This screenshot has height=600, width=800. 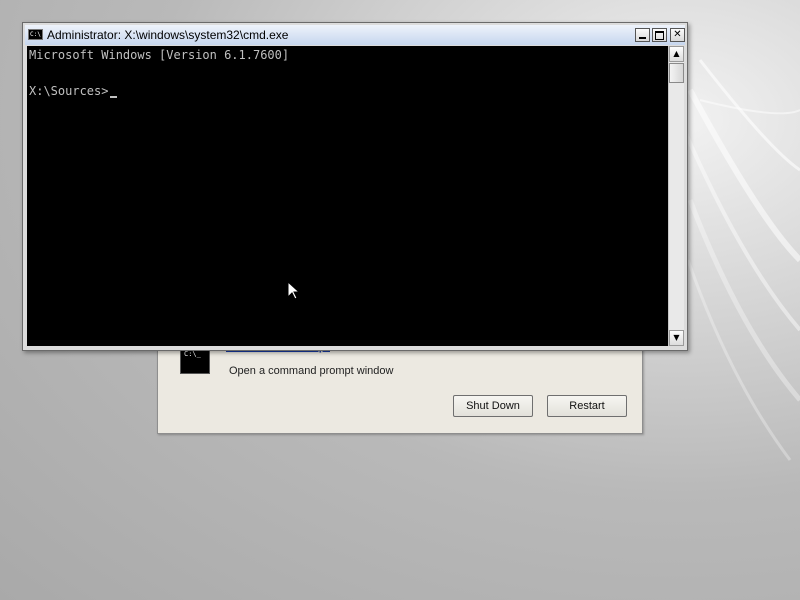 I want to click on command-prompt-description: Open a command prompt window, so click(x=311, y=371).